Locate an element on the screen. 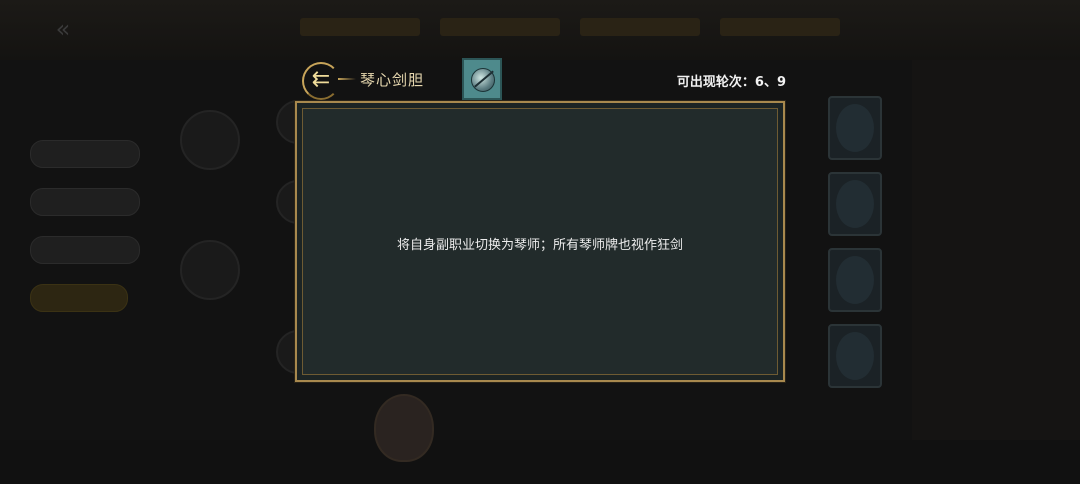 This screenshot has width=1080, height=484. background-bottom-bar is located at coordinates (540, 462).